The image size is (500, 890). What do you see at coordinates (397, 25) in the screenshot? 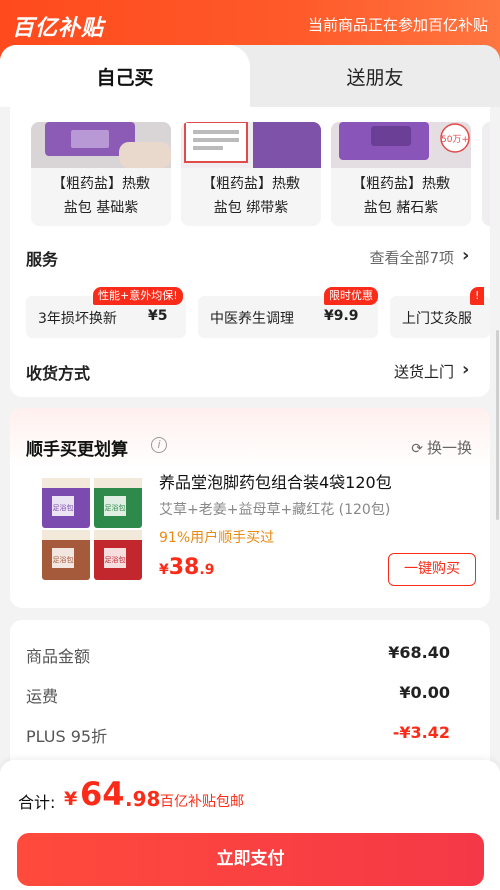
I see `subsidy-note: 当前商品正在参加百亿补贴` at bounding box center [397, 25].